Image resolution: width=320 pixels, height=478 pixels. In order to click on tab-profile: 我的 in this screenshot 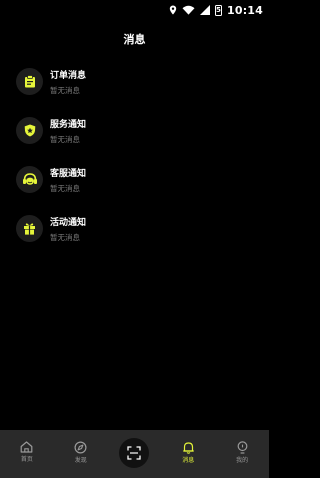, I will do `click(242, 454)`.